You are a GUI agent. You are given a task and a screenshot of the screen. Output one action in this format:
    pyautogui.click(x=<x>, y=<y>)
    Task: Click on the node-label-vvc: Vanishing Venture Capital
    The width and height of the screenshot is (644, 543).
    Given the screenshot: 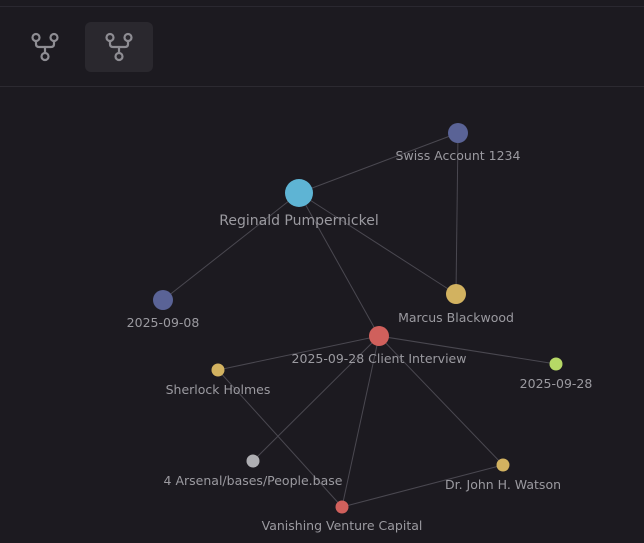 What is the action you would take?
    pyautogui.click(x=342, y=525)
    